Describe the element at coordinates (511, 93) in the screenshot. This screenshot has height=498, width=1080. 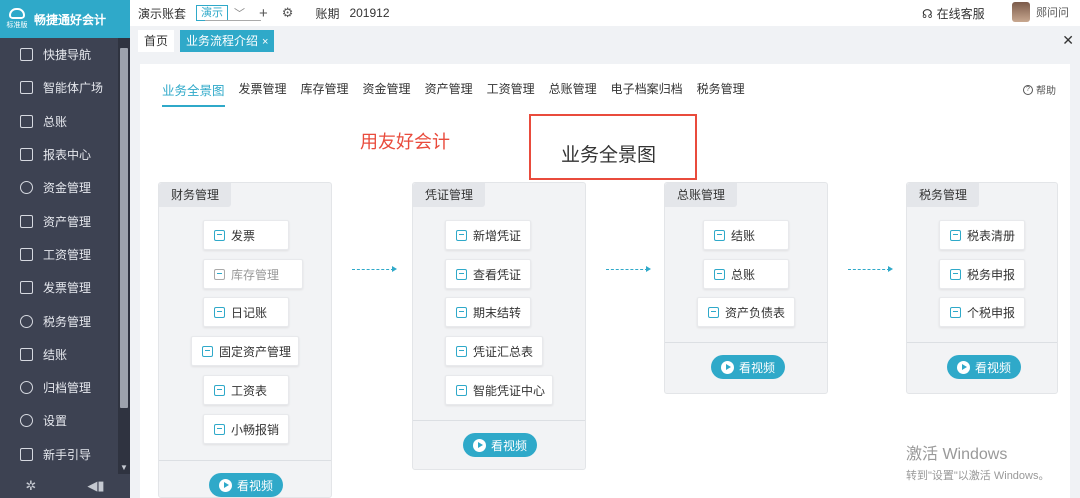
I see `subtab-salary: 工资管理` at that location.